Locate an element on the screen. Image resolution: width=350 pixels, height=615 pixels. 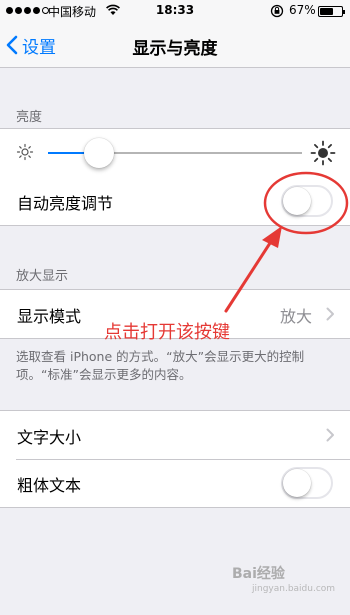
brightness-slider is located at coordinates (175, 153).